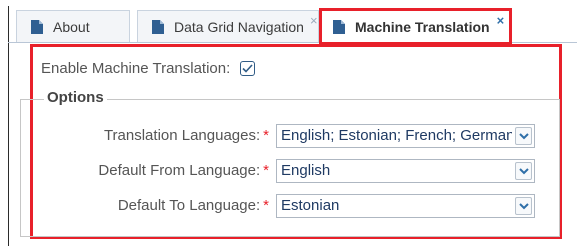  I want to click on default-to-language-value: Estonian, so click(310, 205).